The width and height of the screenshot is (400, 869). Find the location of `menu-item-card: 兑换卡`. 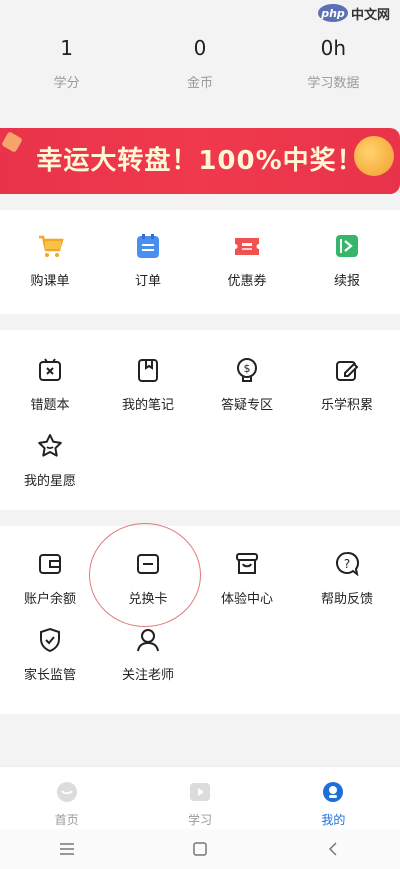

menu-item-card: 兑换卡 is located at coordinates (148, 578).